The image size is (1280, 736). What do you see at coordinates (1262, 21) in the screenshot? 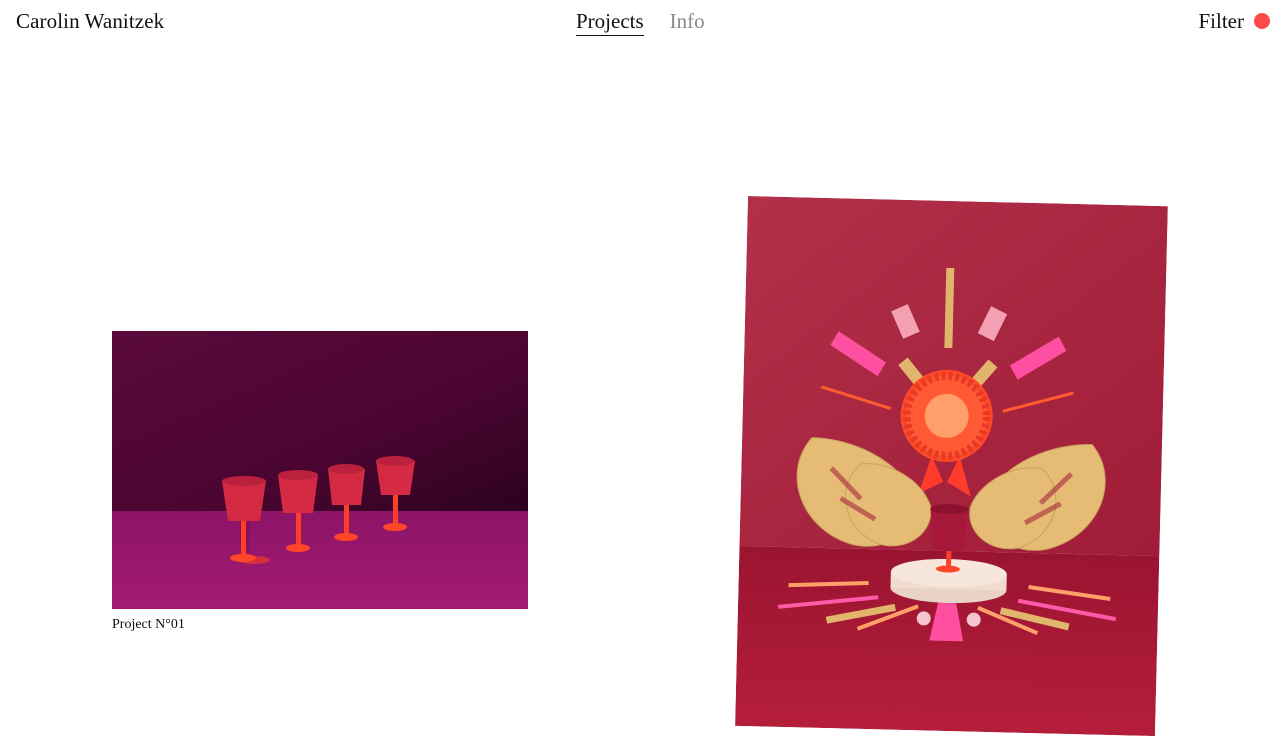
I see `filter-dot-icon` at bounding box center [1262, 21].